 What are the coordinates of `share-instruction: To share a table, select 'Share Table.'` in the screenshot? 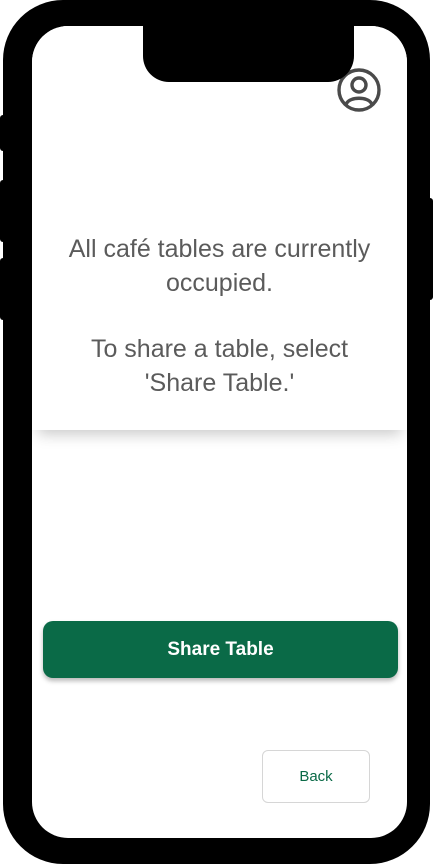 It's located at (219, 366).